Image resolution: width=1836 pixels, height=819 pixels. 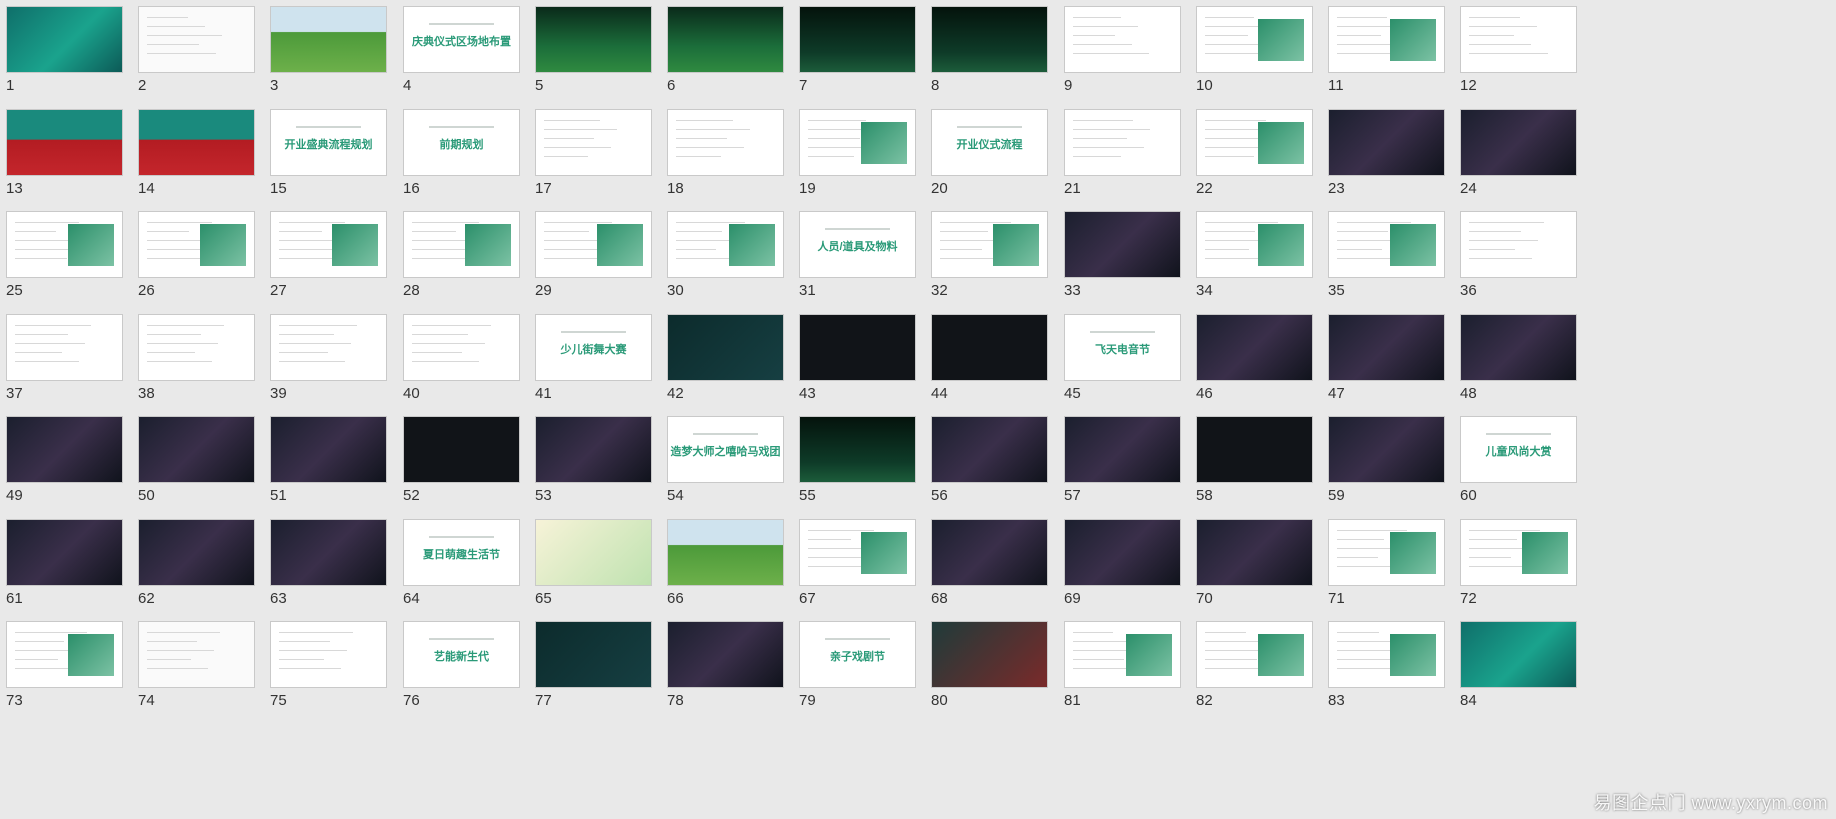 What do you see at coordinates (1515, 252) in the screenshot?
I see `slide-thumbnail-36: 36` at bounding box center [1515, 252].